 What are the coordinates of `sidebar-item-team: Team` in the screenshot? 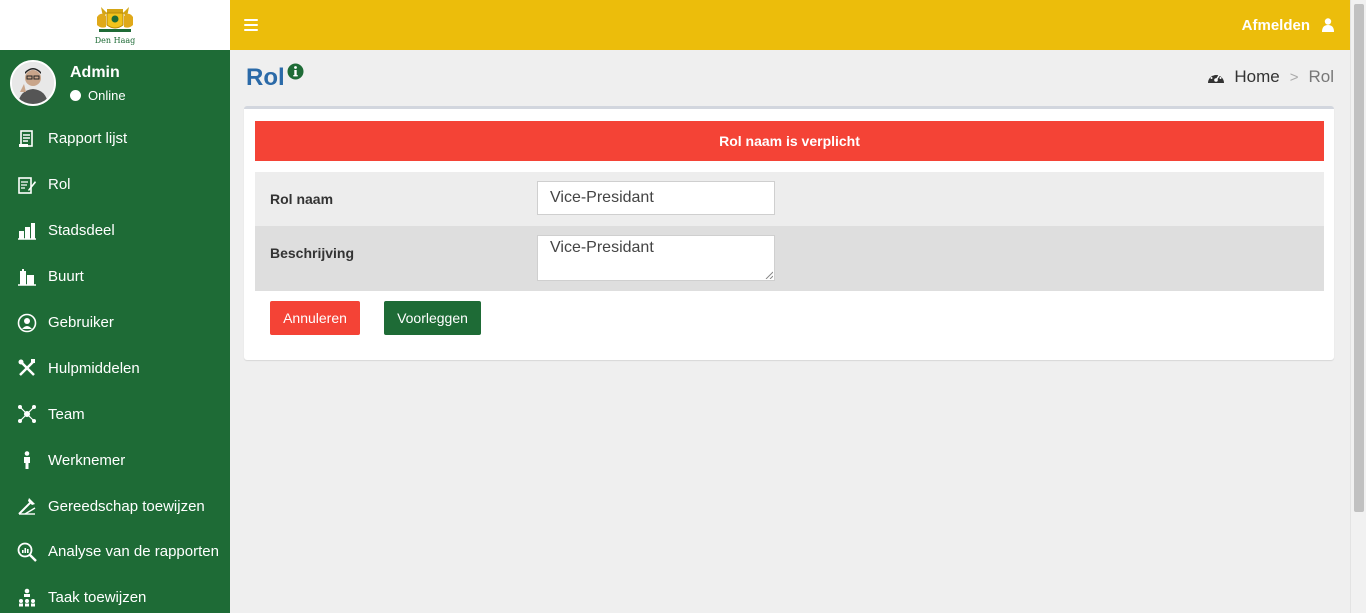 It's located at (115, 414).